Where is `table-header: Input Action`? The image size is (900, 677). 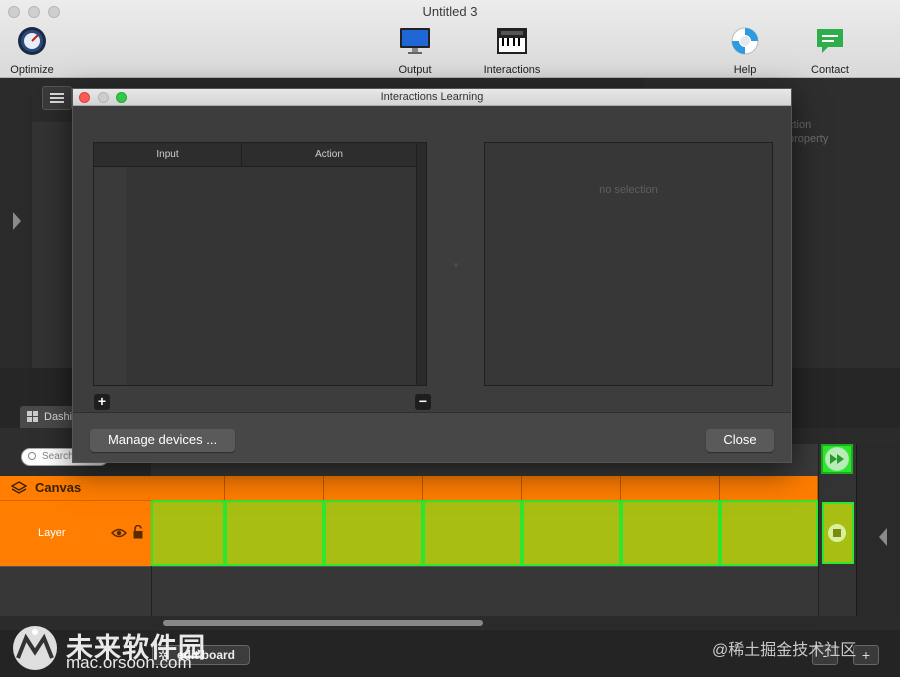
table-header: Input Action is located at coordinates (255, 155).